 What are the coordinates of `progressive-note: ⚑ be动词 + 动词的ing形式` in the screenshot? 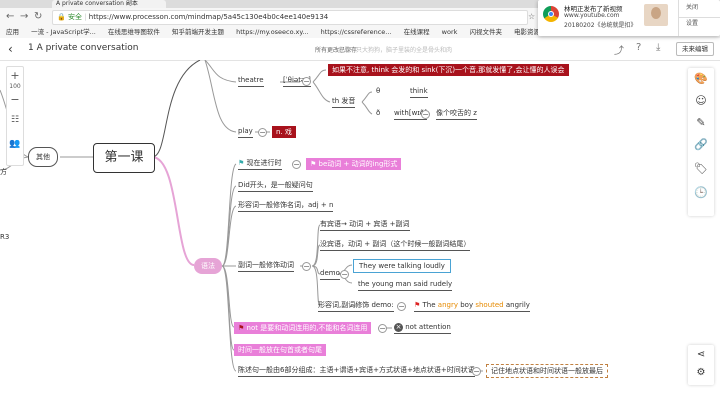 It's located at (354, 164).